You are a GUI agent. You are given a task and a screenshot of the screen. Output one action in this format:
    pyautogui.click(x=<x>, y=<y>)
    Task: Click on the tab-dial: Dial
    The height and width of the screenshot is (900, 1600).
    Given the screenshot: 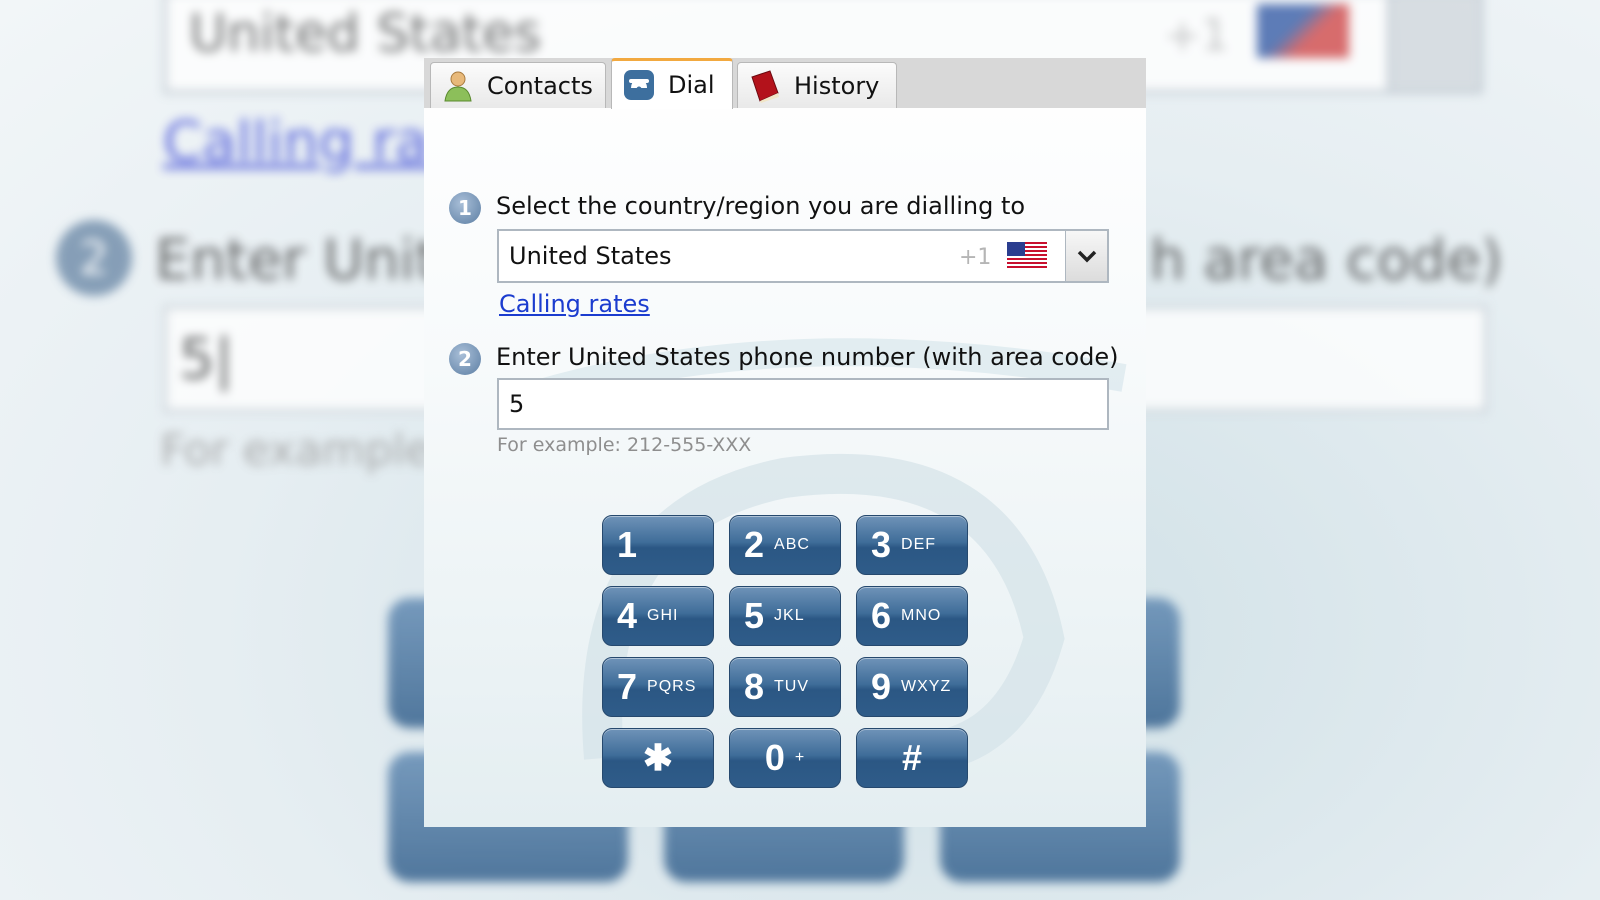 What is the action you would take?
    pyautogui.click(x=672, y=83)
    